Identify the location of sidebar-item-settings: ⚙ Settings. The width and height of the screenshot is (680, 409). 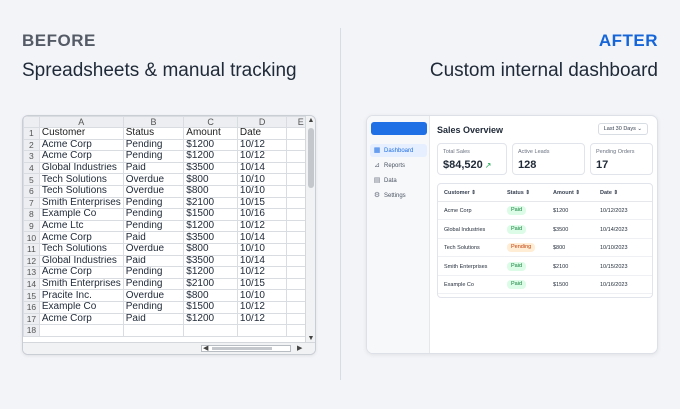
(398, 195).